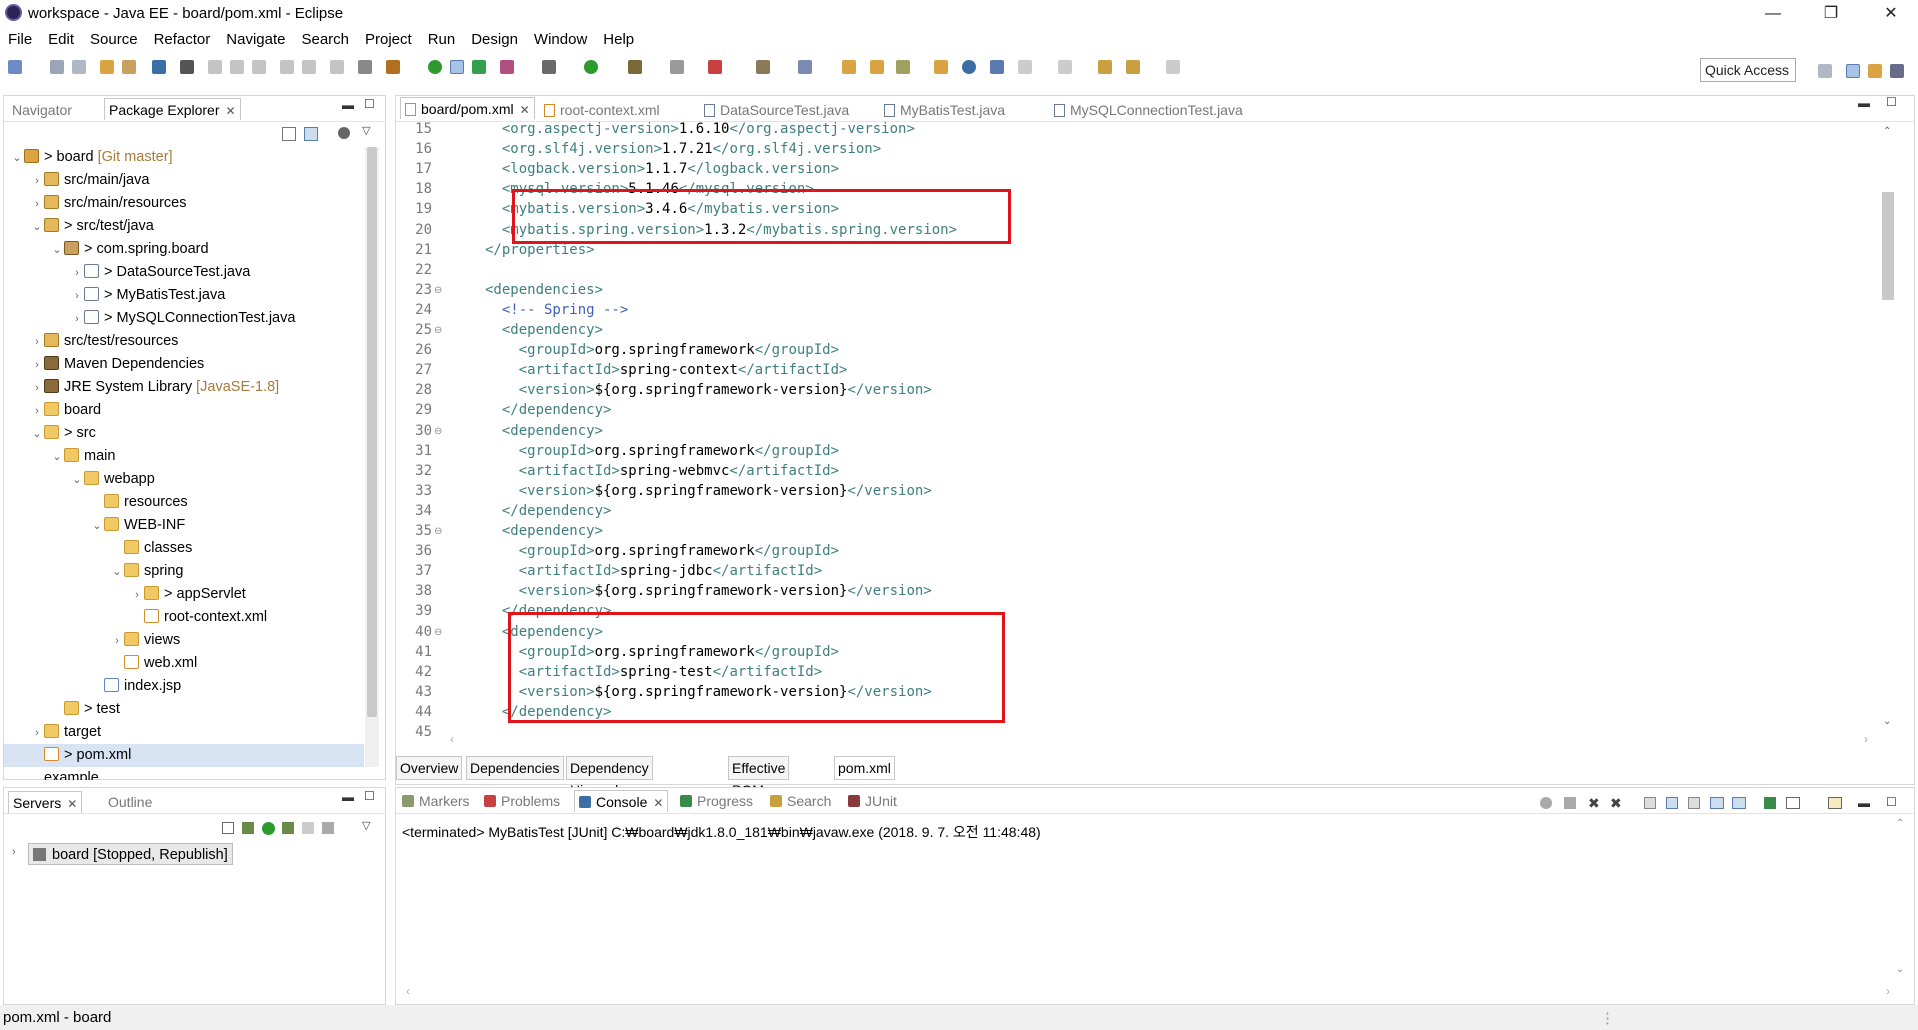  I want to click on code-line: <logback.version>1.1.7</logback.version>, so click(662, 169).